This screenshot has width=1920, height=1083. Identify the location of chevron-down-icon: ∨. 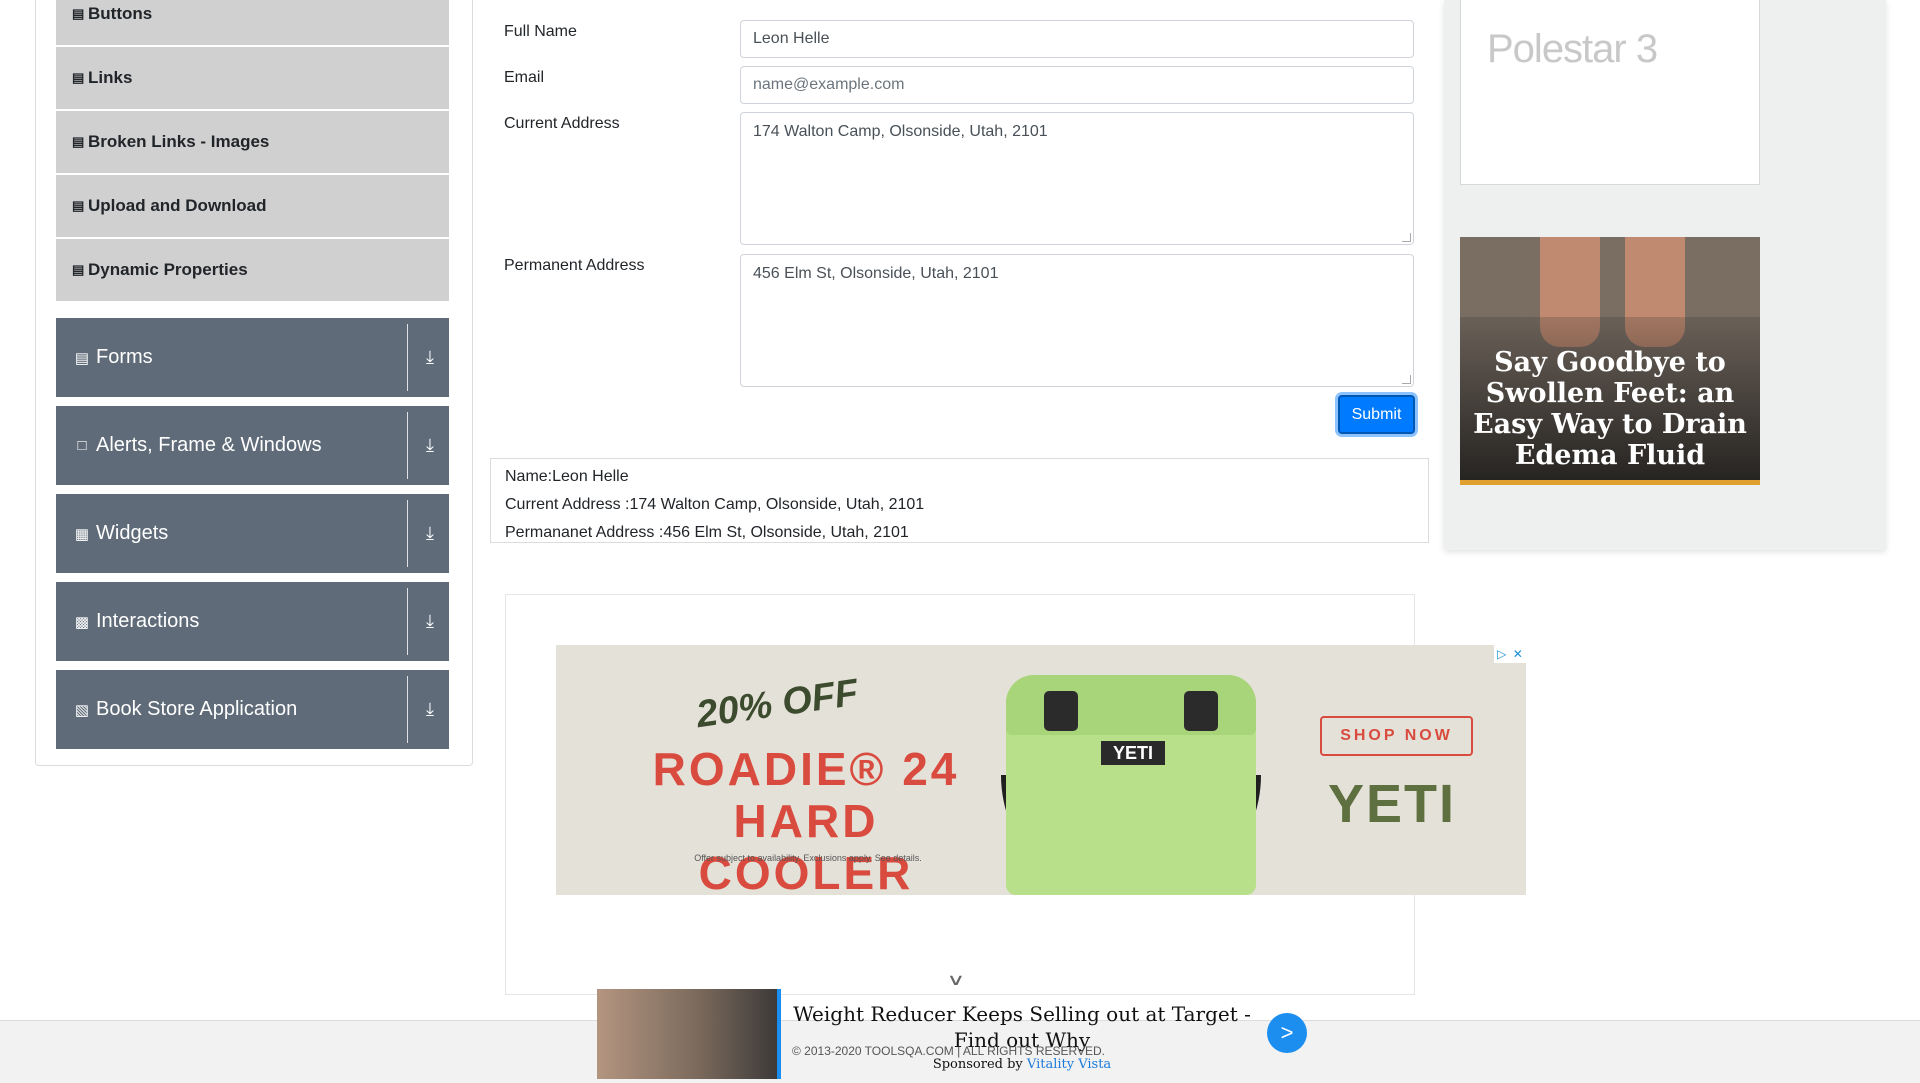
(955, 980).